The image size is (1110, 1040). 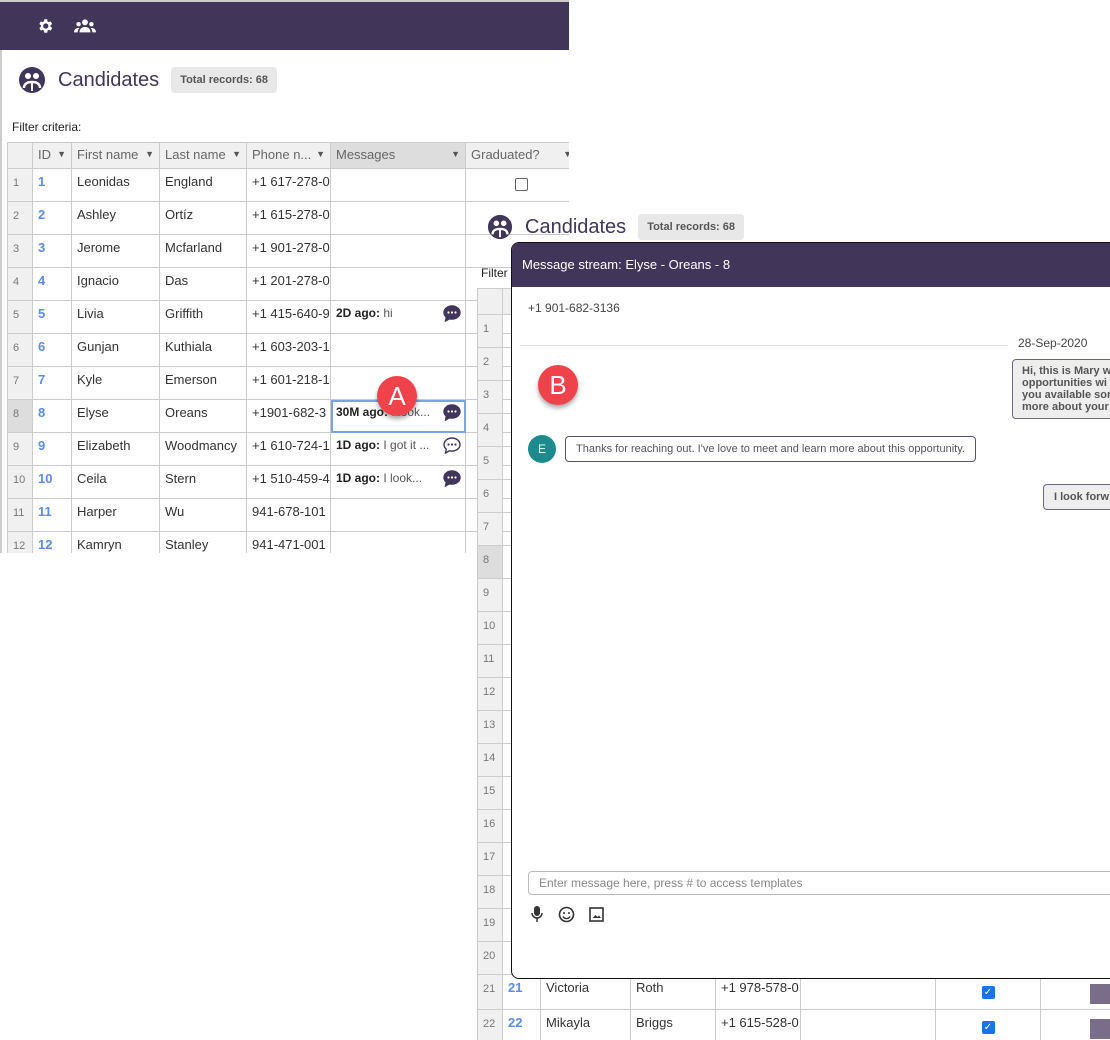 I want to click on first-name-cell: Jerome, so click(x=115, y=251).